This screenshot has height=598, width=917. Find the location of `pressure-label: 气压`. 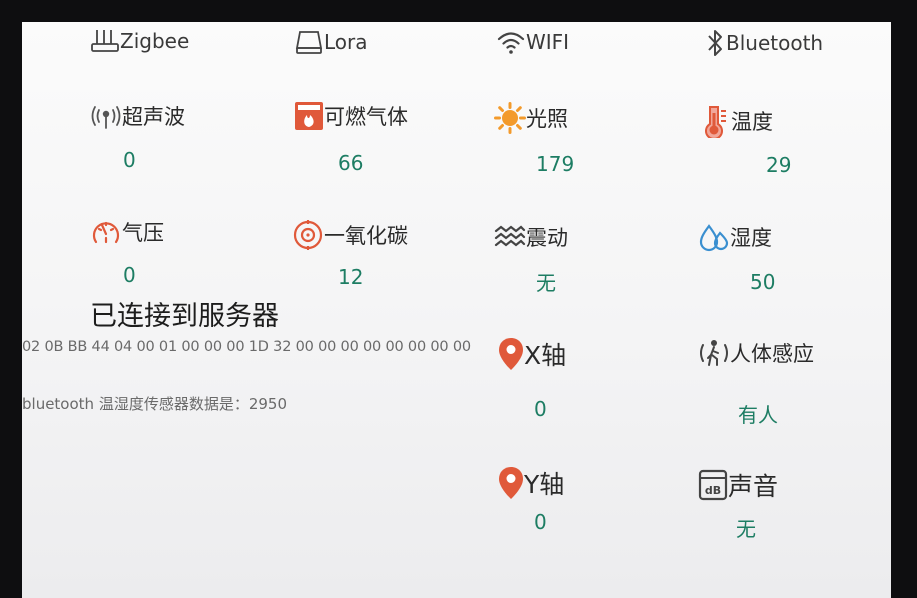

pressure-label: 气压 is located at coordinates (143, 233).